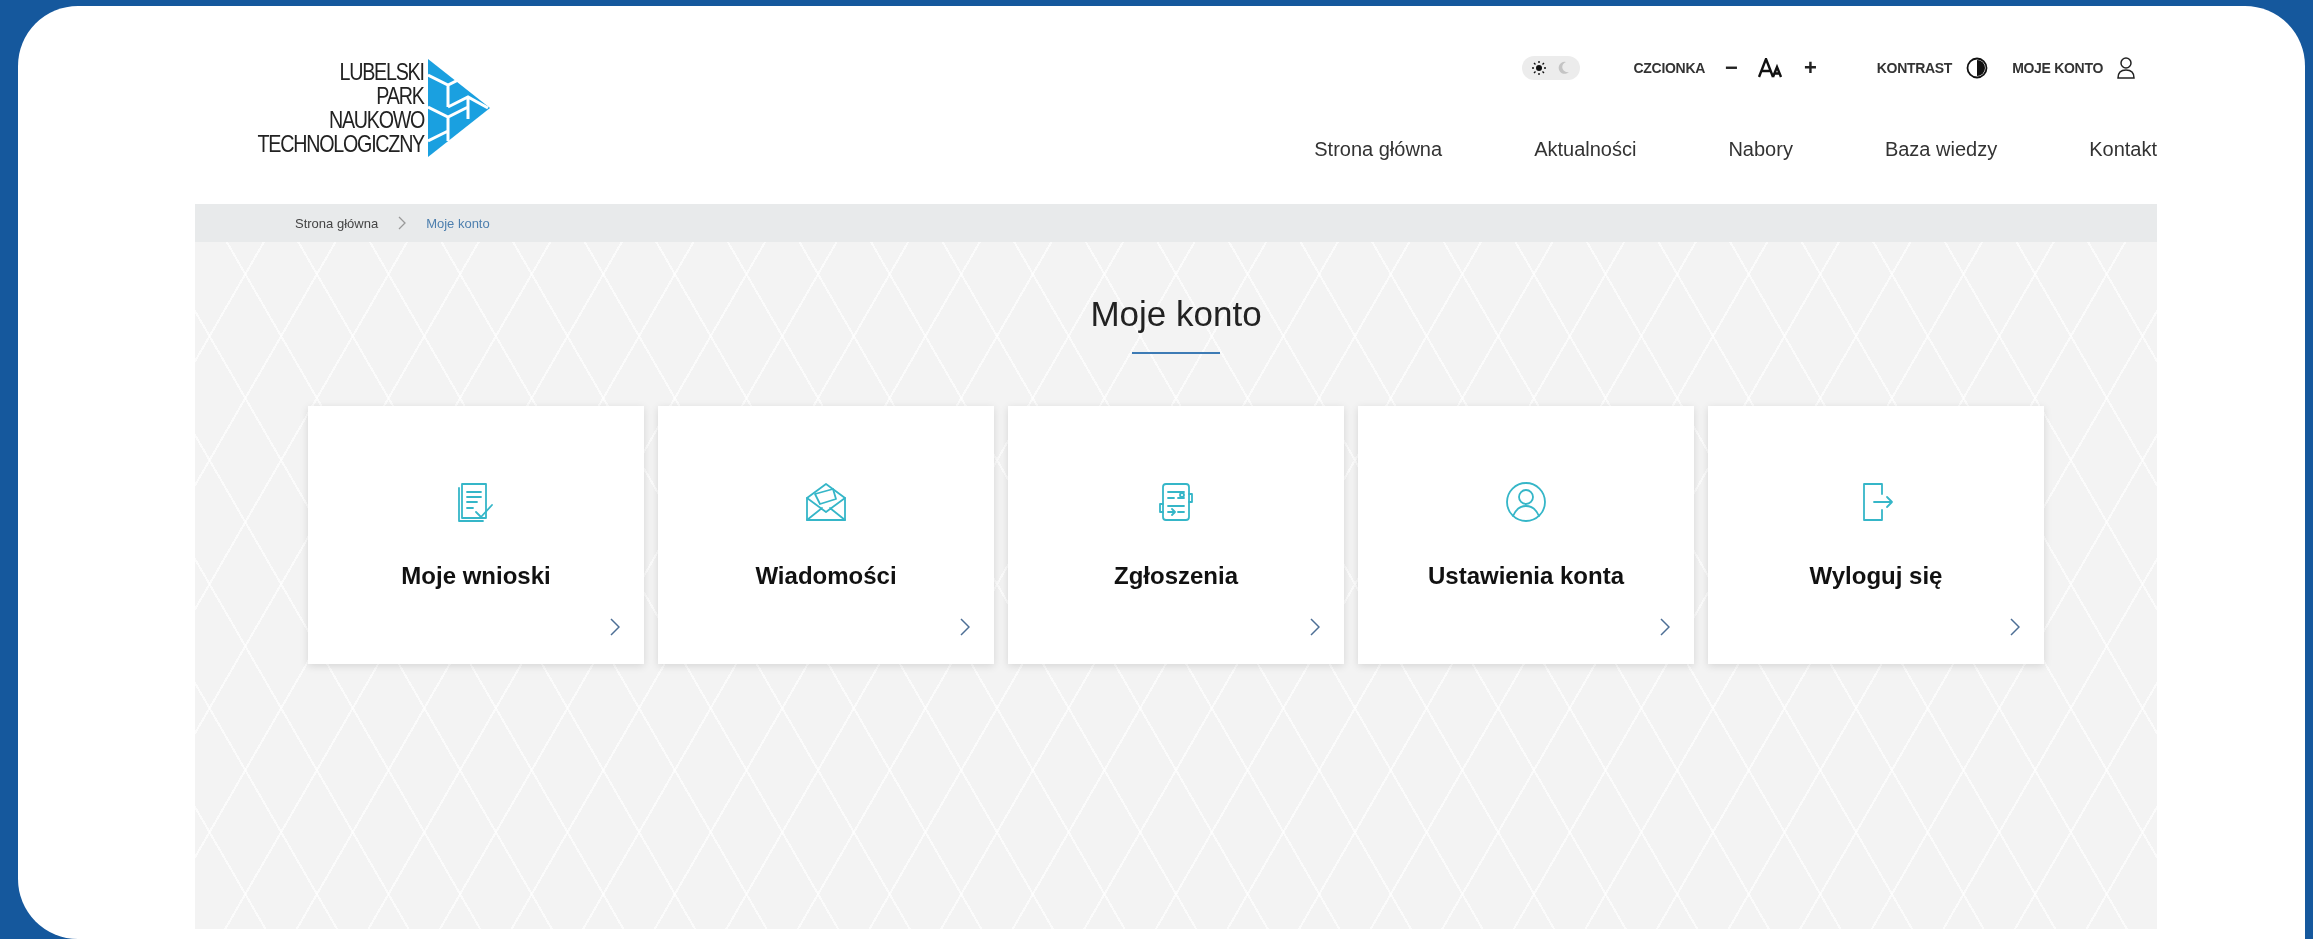 This screenshot has height=939, width=2313. Describe the element at coordinates (1770, 68) in the screenshot. I see `font-size-icon` at that location.